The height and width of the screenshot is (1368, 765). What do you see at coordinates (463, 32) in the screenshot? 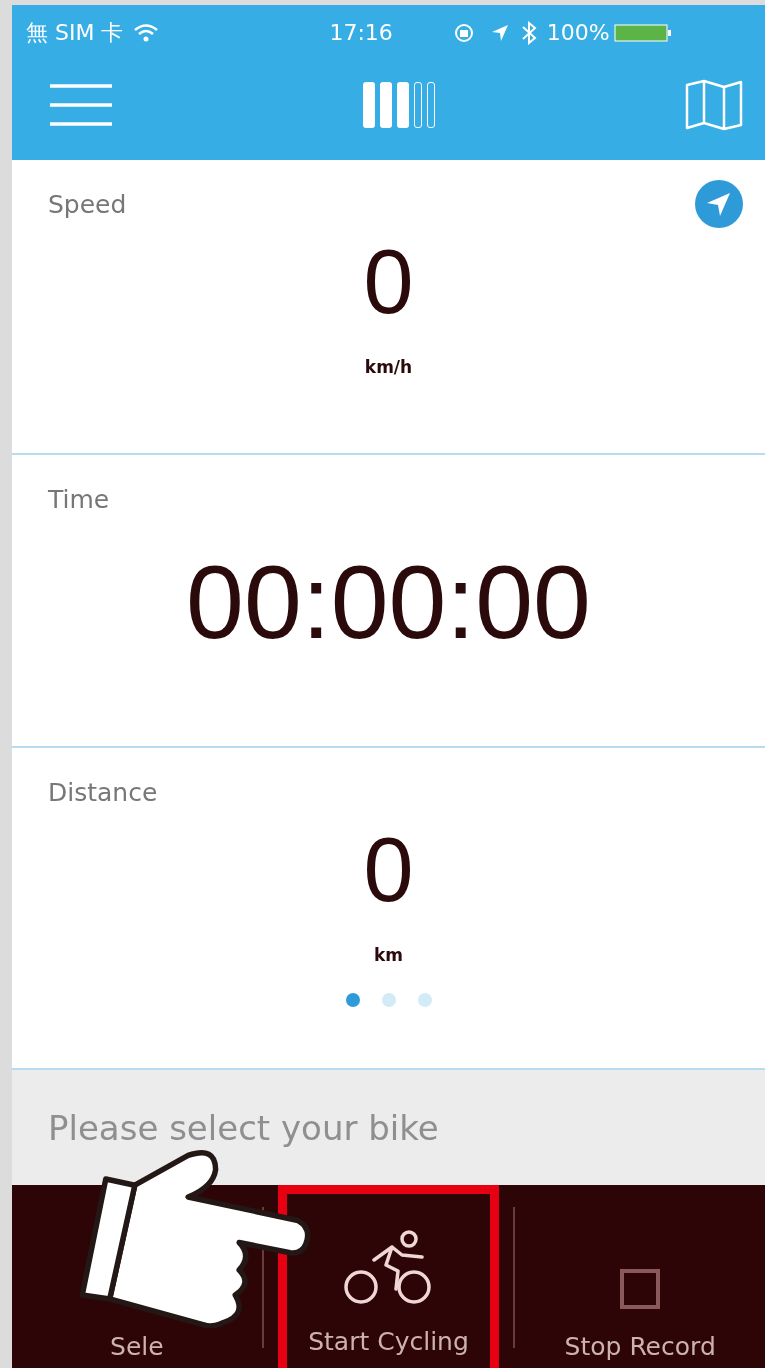
I see `rotation-lock-icon` at bounding box center [463, 32].